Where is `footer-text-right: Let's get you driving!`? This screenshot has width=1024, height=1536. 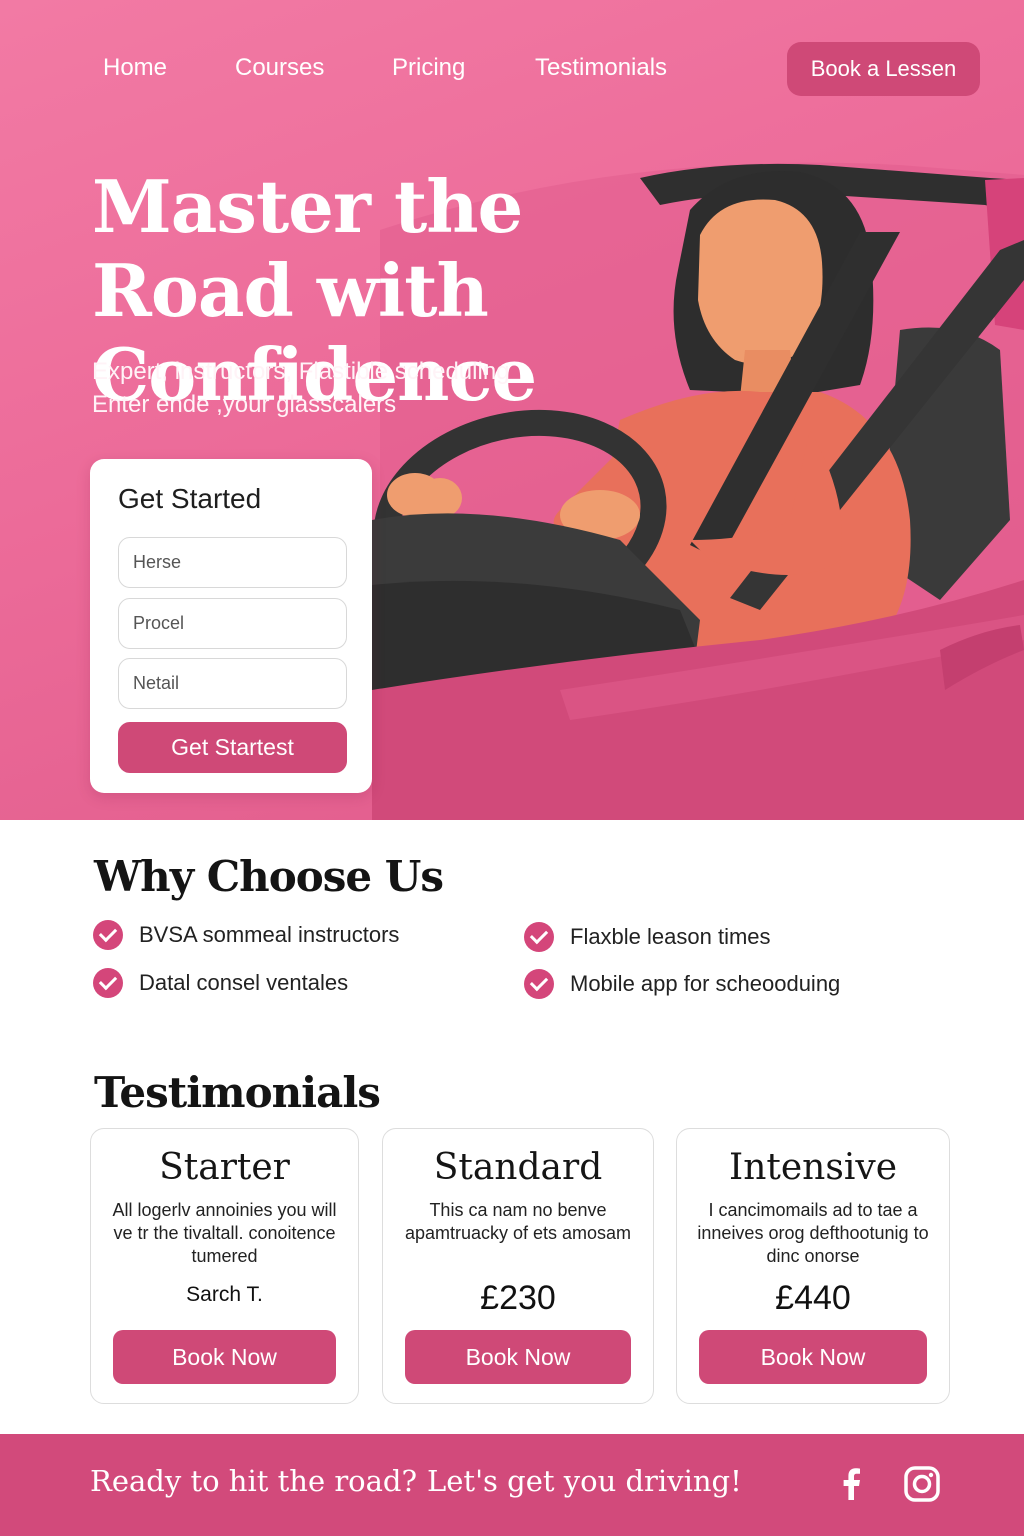
footer-text-right: Let's get you driving! is located at coordinates (584, 1481).